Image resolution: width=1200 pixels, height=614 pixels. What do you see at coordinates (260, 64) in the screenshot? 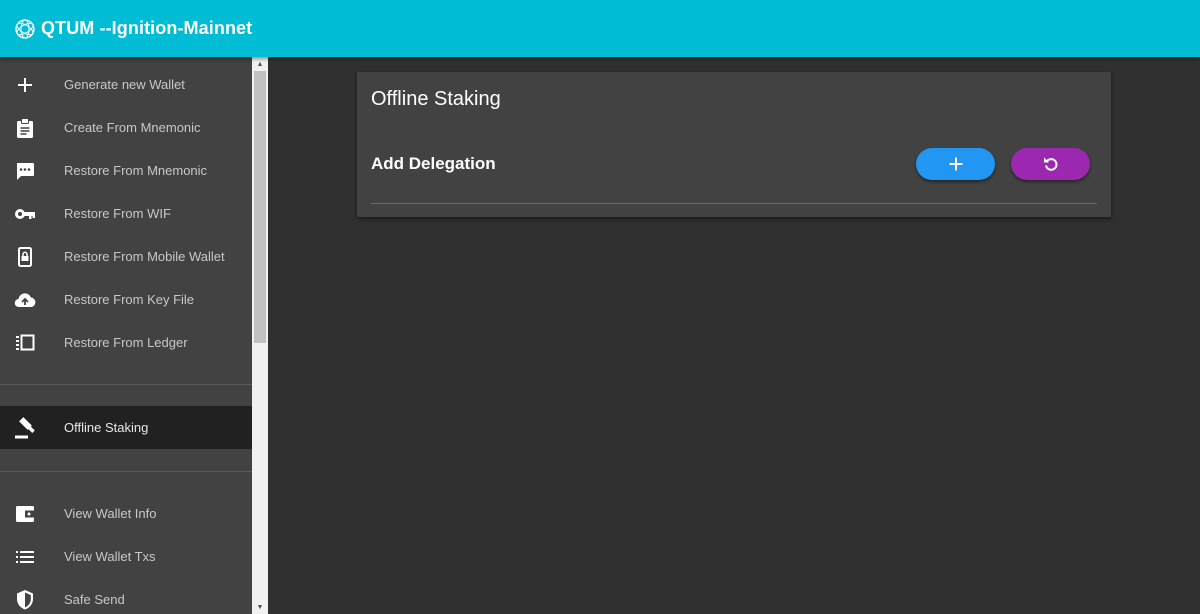
I see `scroll-up-arrow-icon: ▲` at bounding box center [260, 64].